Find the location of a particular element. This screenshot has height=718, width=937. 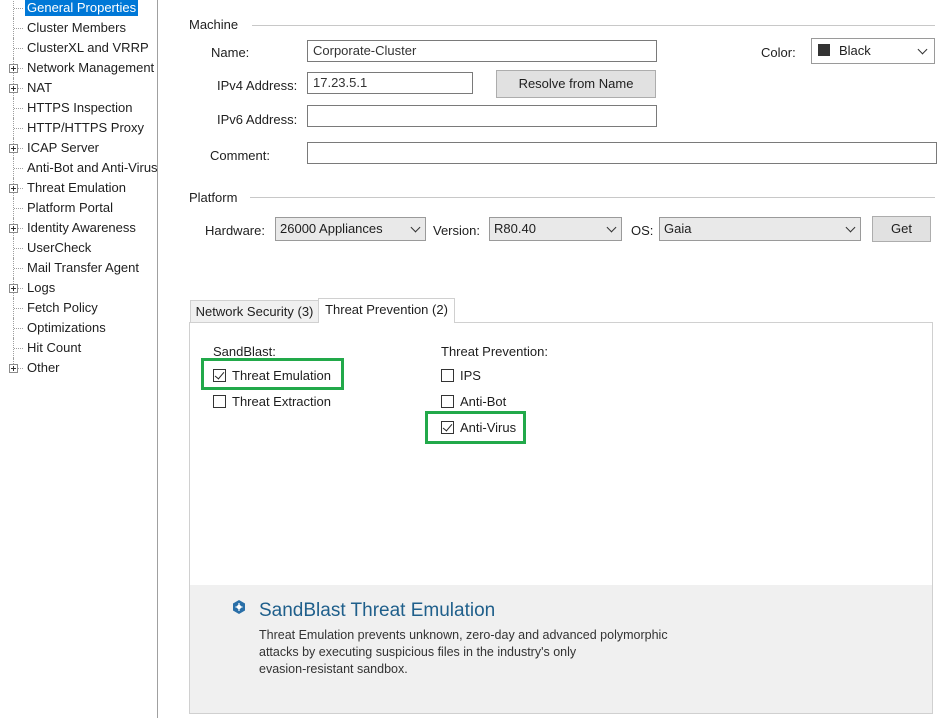

tree-item-usercheck: UserCheck is located at coordinates (78, 248).